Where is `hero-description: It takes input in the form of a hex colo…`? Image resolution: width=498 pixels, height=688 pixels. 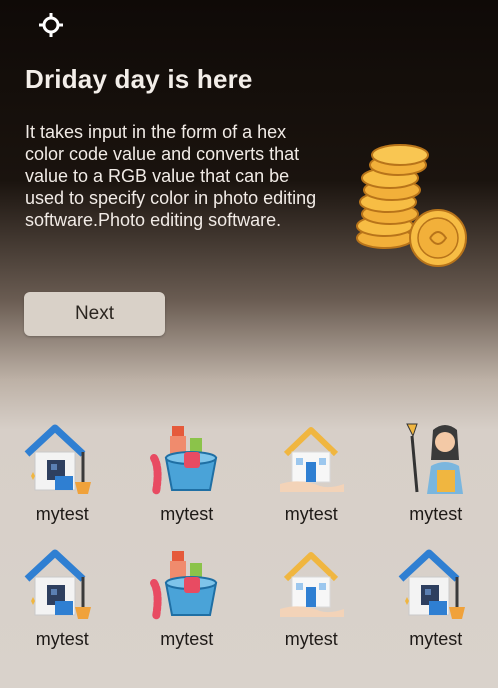
hero-description: It takes input in the form of a hex colo… is located at coordinates (171, 176).